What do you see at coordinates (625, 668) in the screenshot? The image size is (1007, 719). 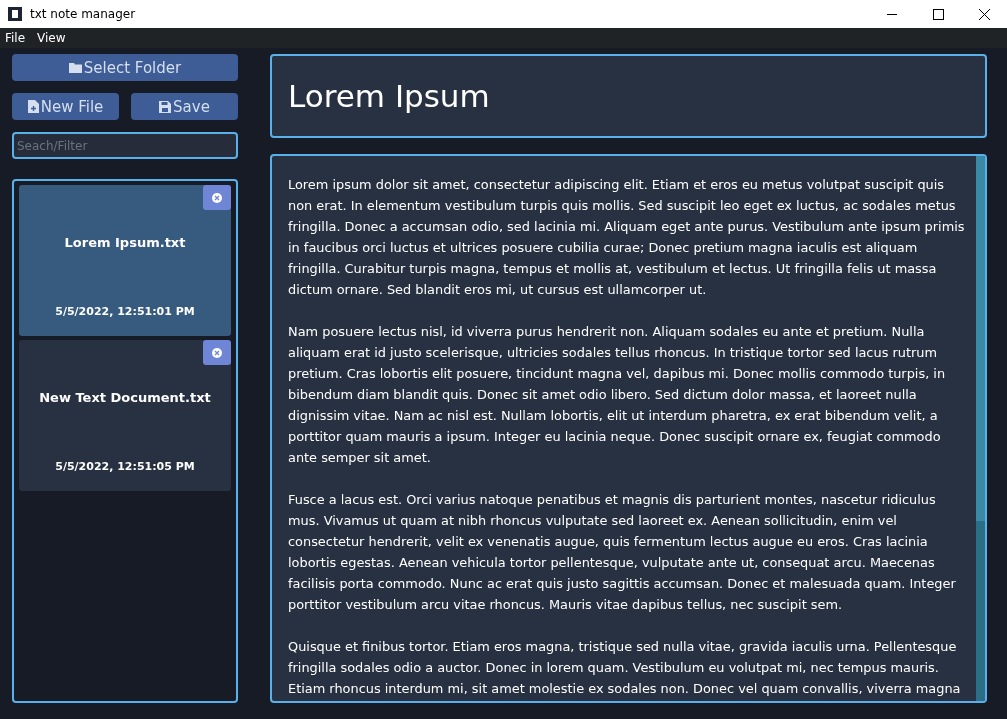 I see `note-paragraph: Quisque et finibus tortor. Etiam eros magna, tristique sed nulla vitae, gravida iaculis urna. Pellentesque fringilla sodales odio a auctor. Donec in lorem quam. Vestibulum eu volutpat mi, nec tempus mauris. Etiam rhoncus interdum mi, sit amet molestie ex sodales non. Donec vel quam convallis, viverra magna` at bounding box center [625, 668].